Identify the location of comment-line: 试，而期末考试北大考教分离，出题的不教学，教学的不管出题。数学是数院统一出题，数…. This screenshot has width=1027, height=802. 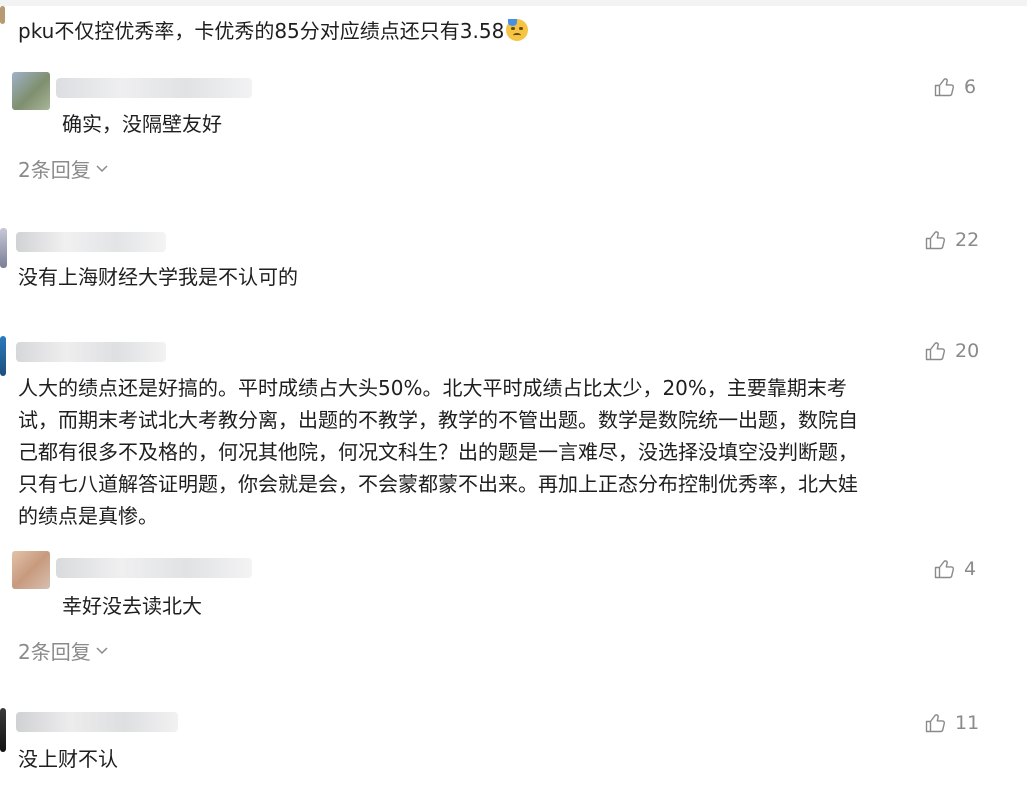
(438, 420).